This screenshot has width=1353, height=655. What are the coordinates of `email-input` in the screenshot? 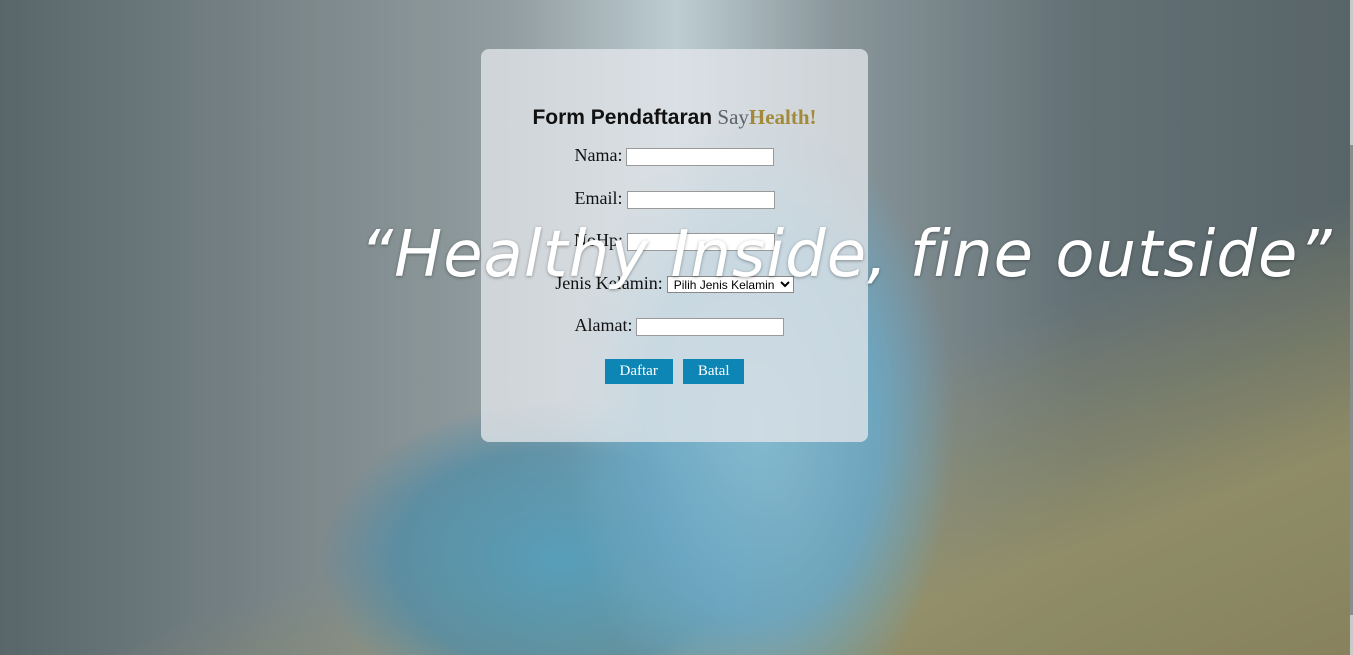 It's located at (700, 199).